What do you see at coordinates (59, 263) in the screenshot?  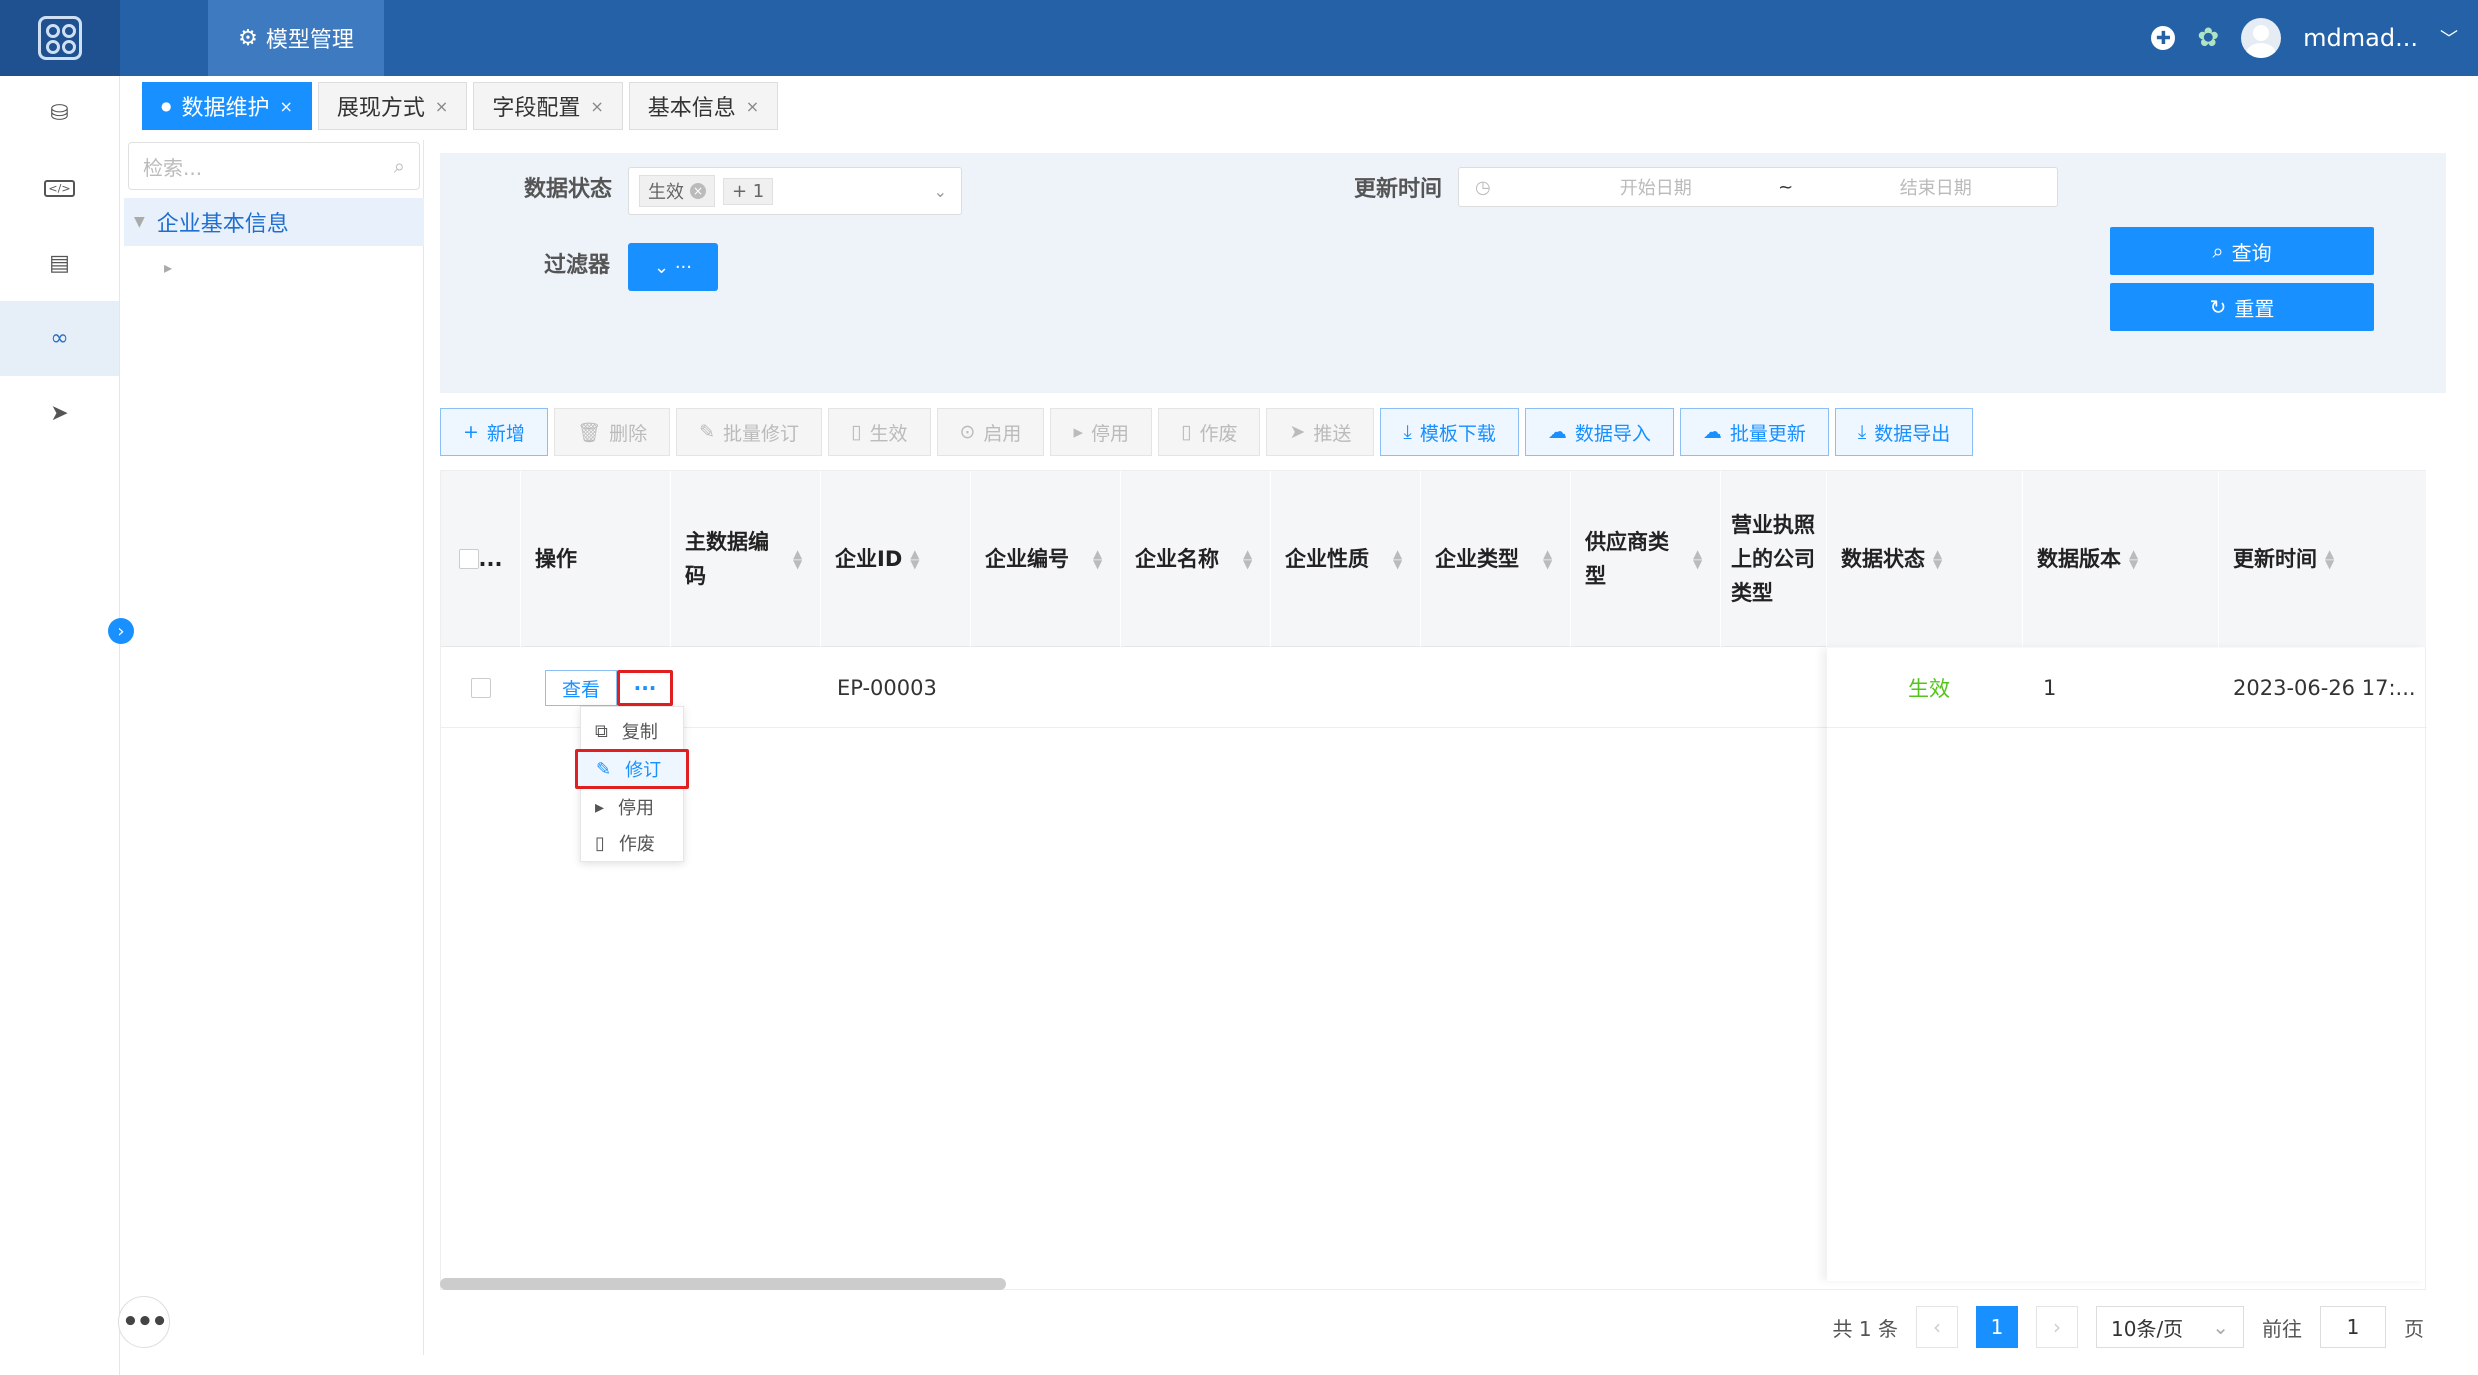 I see `nav-document: ▤` at bounding box center [59, 263].